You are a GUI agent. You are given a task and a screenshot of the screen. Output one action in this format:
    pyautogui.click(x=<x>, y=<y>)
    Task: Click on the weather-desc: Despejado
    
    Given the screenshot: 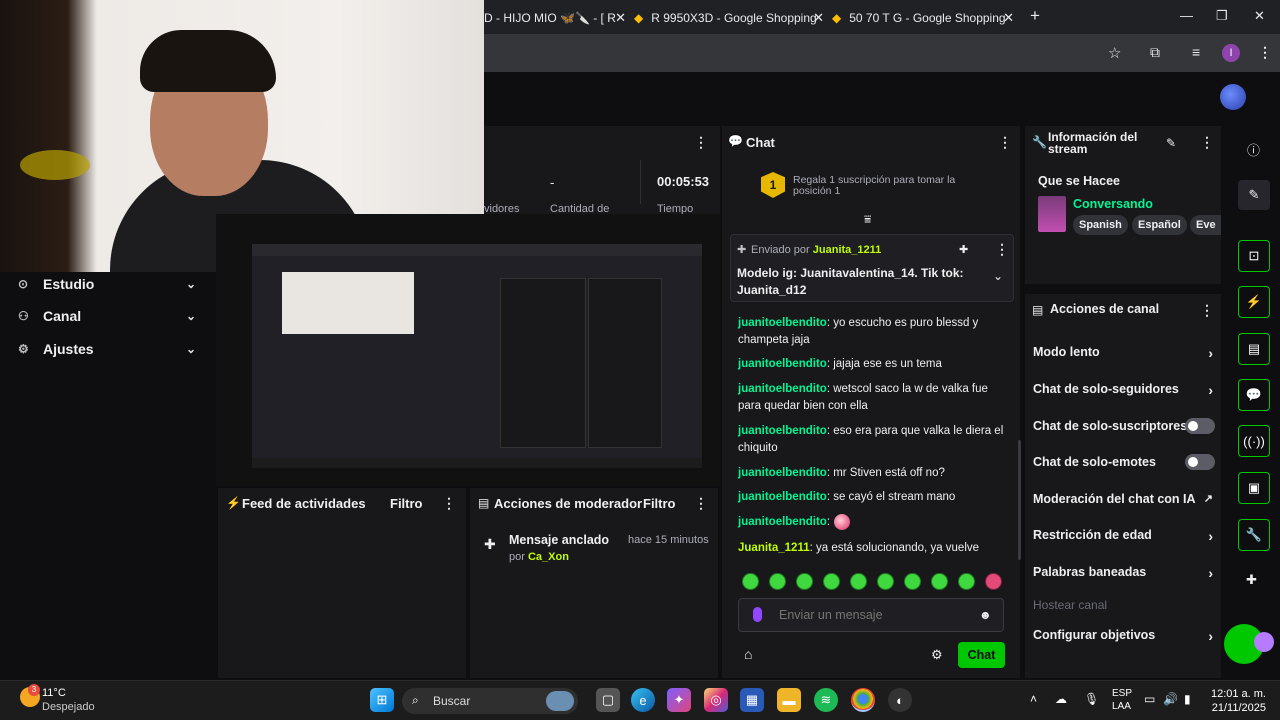 What is the action you would take?
    pyautogui.click(x=68, y=707)
    